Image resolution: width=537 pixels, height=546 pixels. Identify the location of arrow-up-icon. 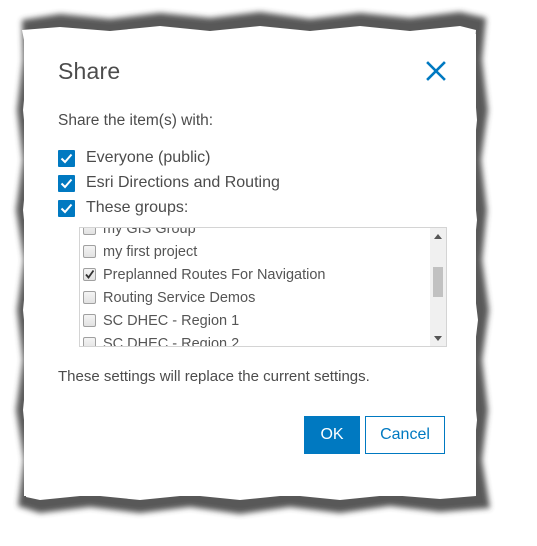
(438, 236).